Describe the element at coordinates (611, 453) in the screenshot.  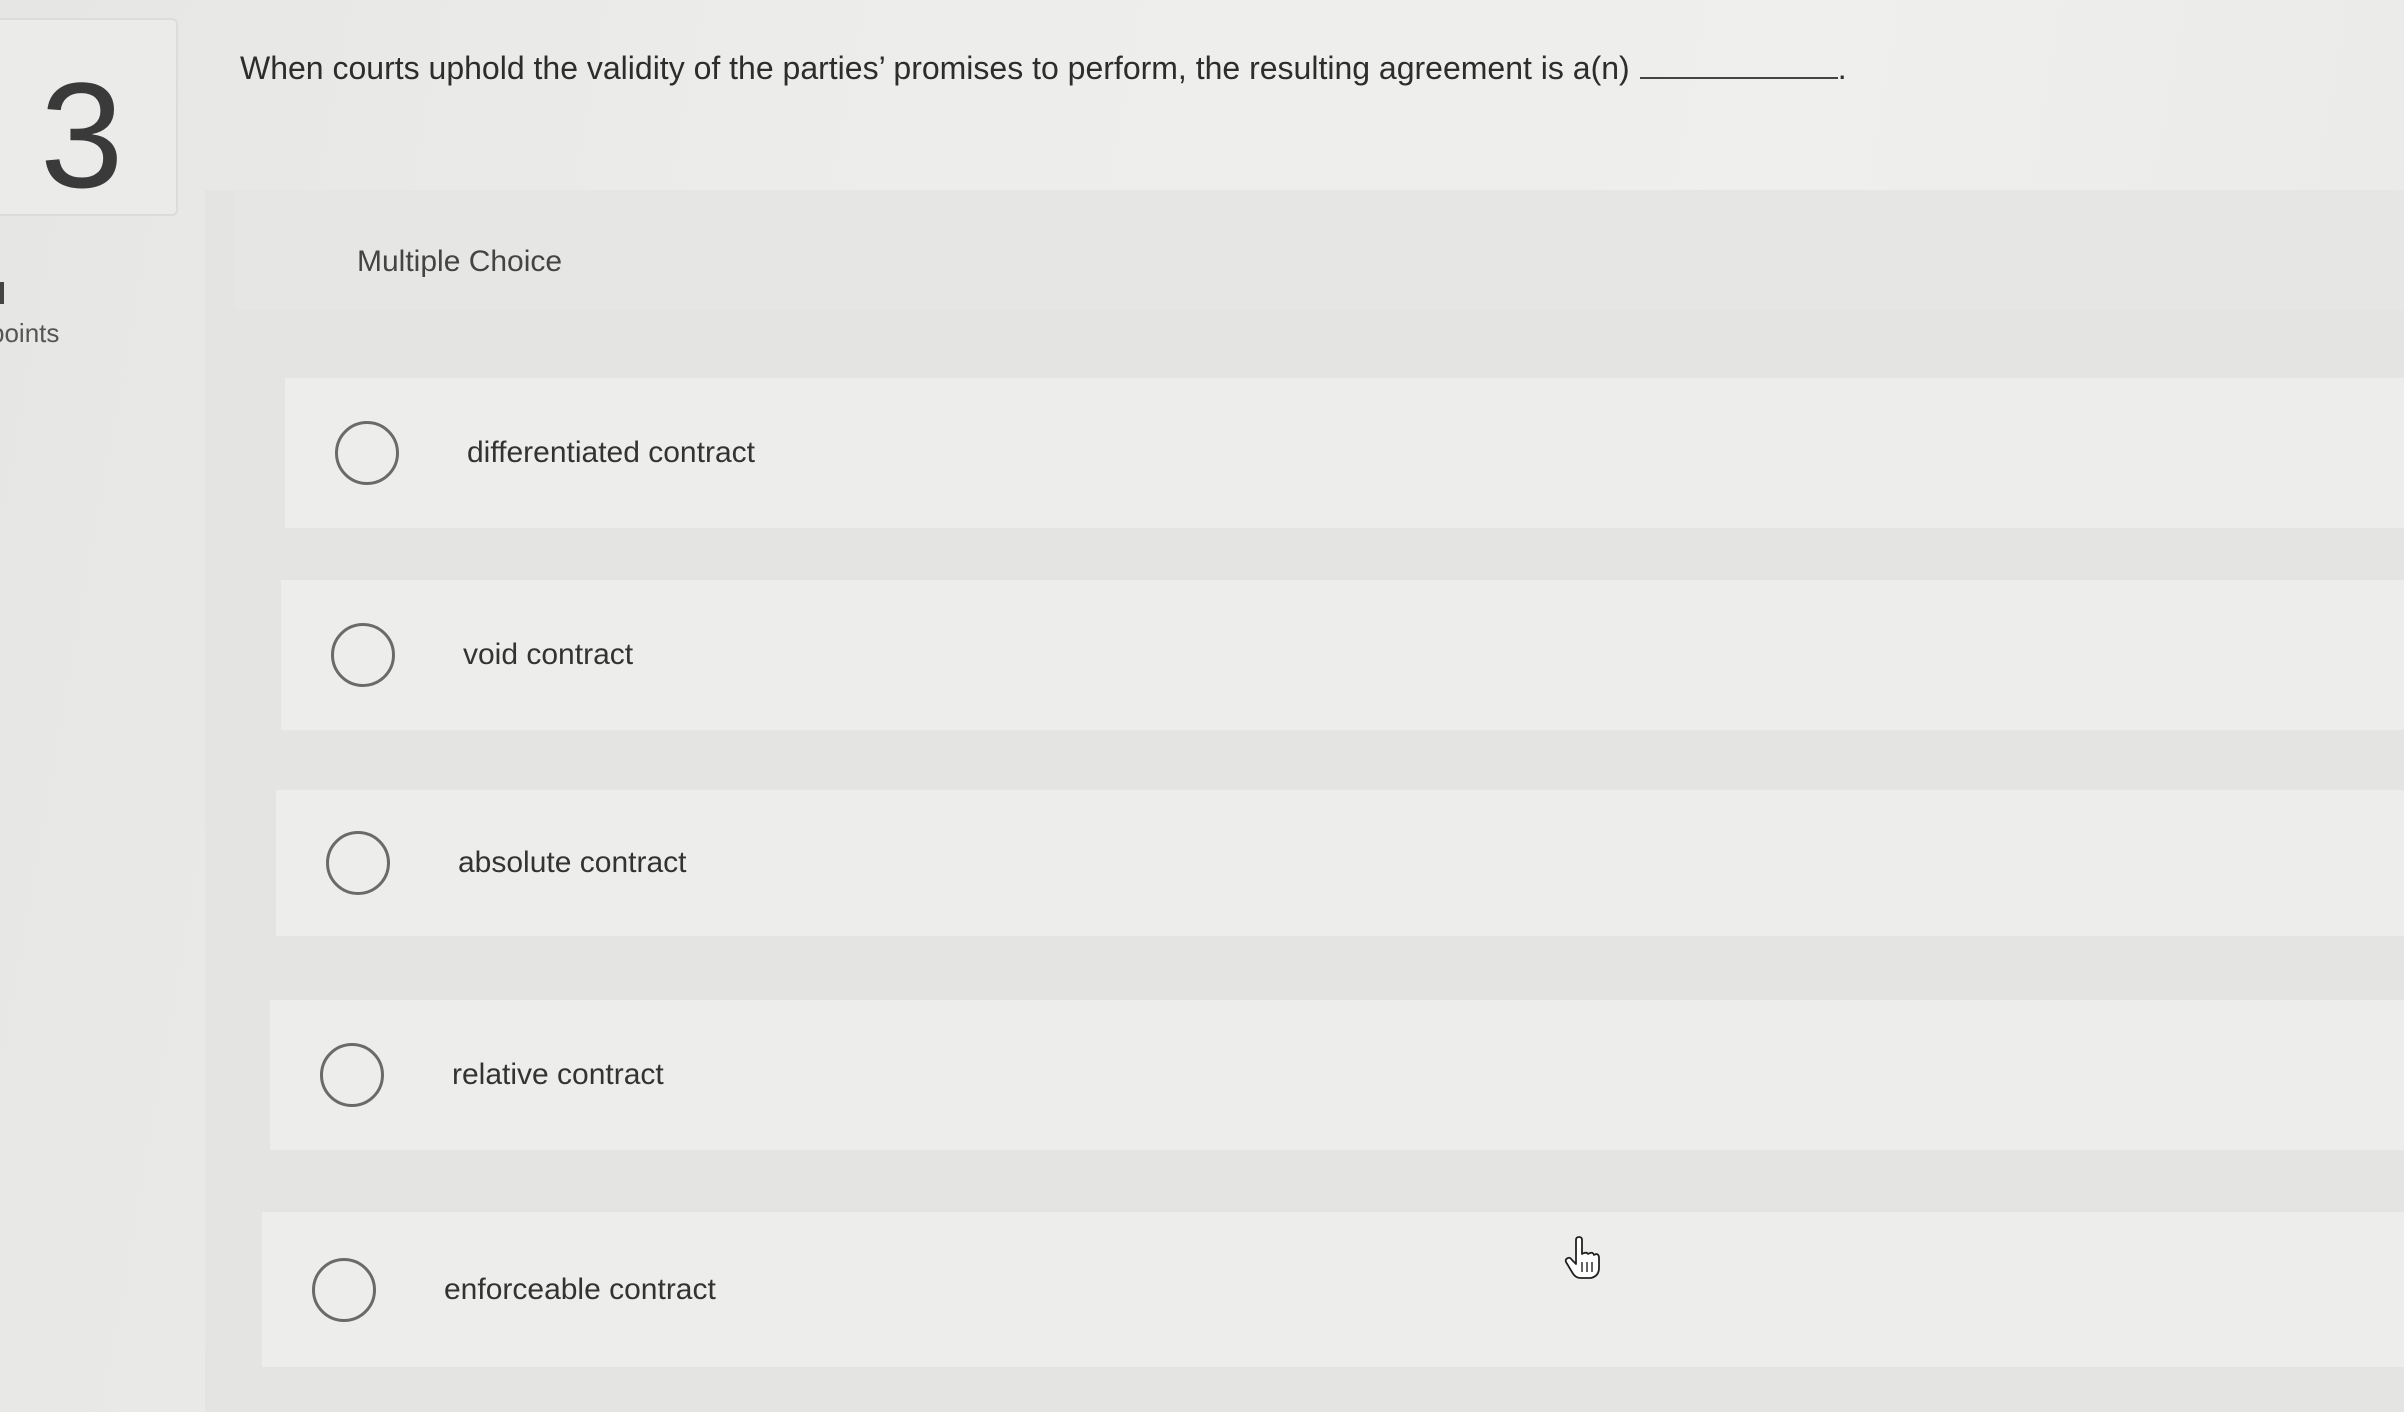
I see `option-label: differentiated contract` at that location.